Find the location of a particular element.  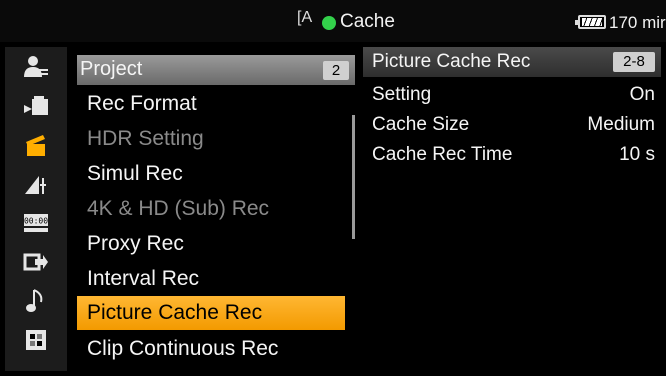

detail-title: Picture Cache Rec is located at coordinates (451, 61).